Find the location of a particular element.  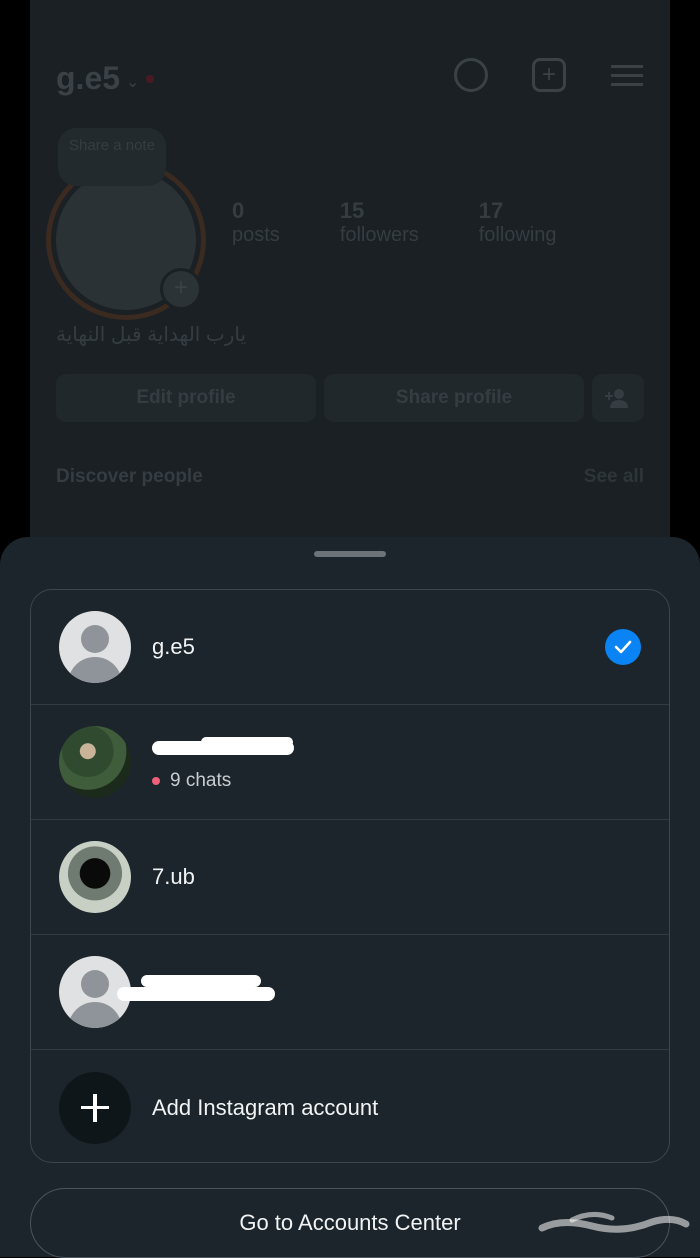

add-account-label: Add Instagram account is located at coordinates (265, 1107).